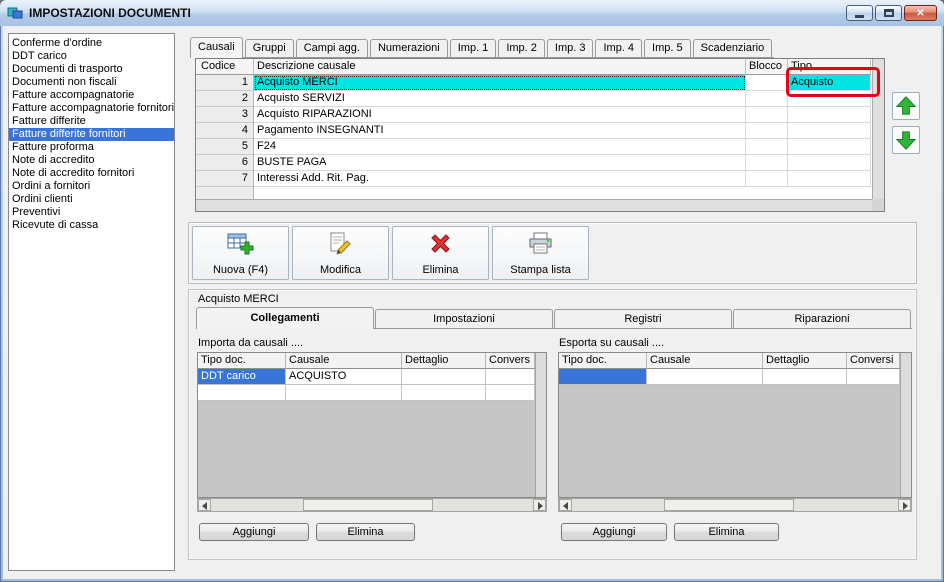 The width and height of the screenshot is (944, 582). I want to click on cell-causale: ACQUISTO, so click(344, 377).